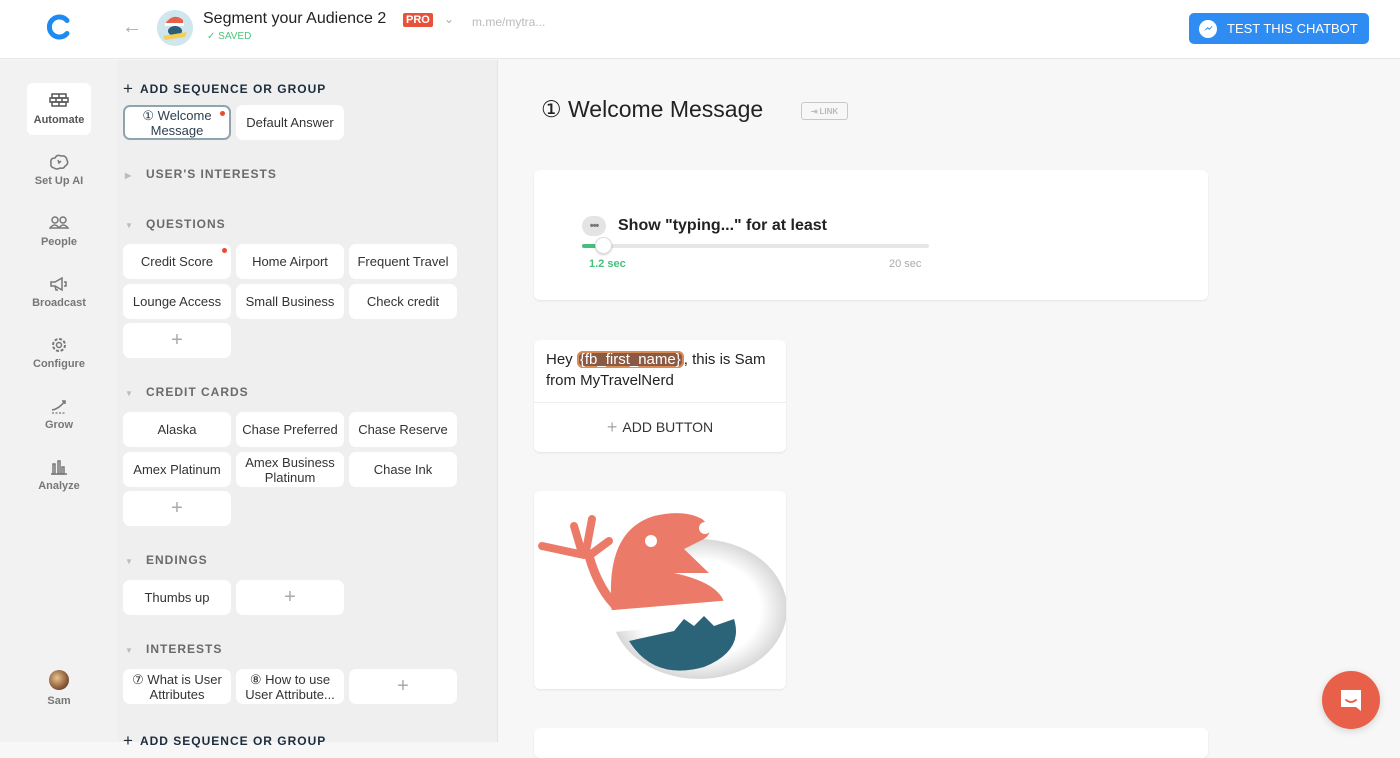 The width and height of the screenshot is (1400, 758). Describe the element at coordinates (184, 649) in the screenshot. I see `section-title: INTERESTS` at that location.